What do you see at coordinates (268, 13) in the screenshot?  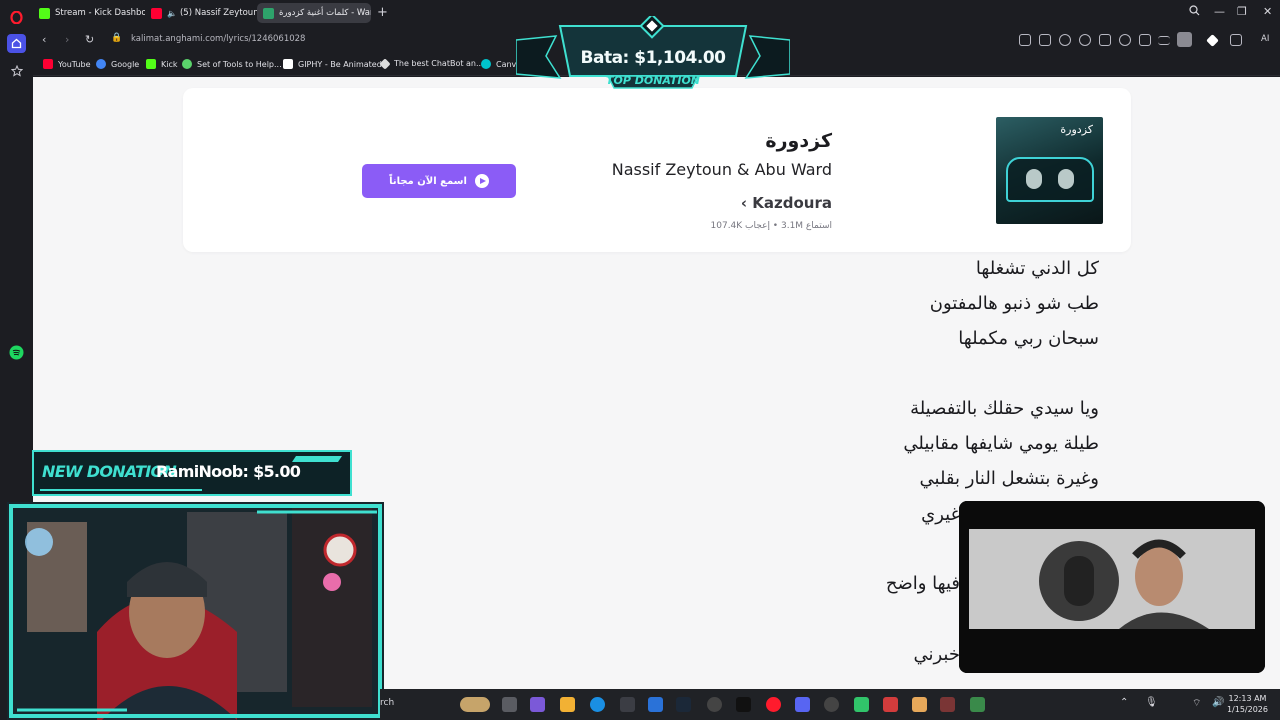 I see `anghami-icon` at bounding box center [268, 13].